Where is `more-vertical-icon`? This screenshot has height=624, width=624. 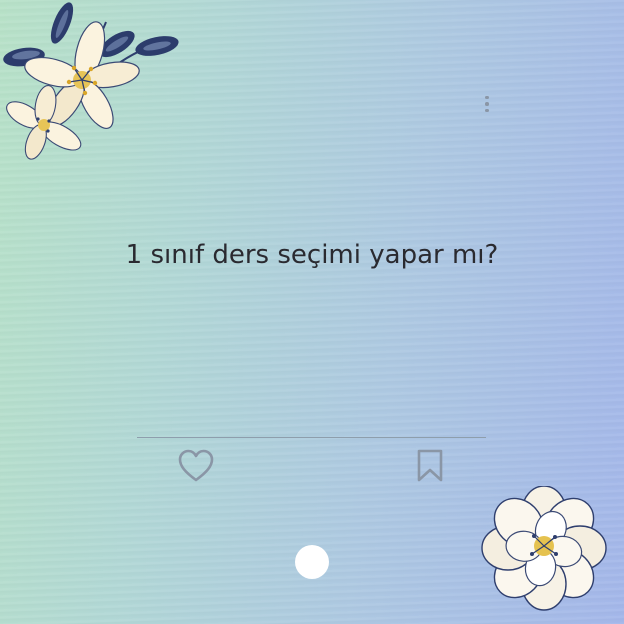
more-vertical-icon is located at coordinates (487, 97).